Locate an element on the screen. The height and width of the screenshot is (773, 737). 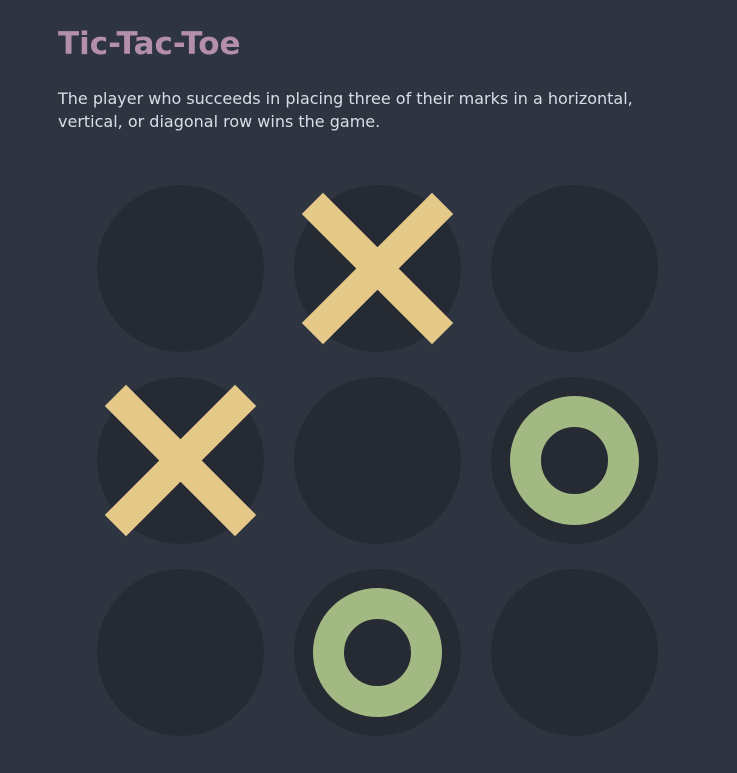
cell-r3-c2 is located at coordinates (377, 652).